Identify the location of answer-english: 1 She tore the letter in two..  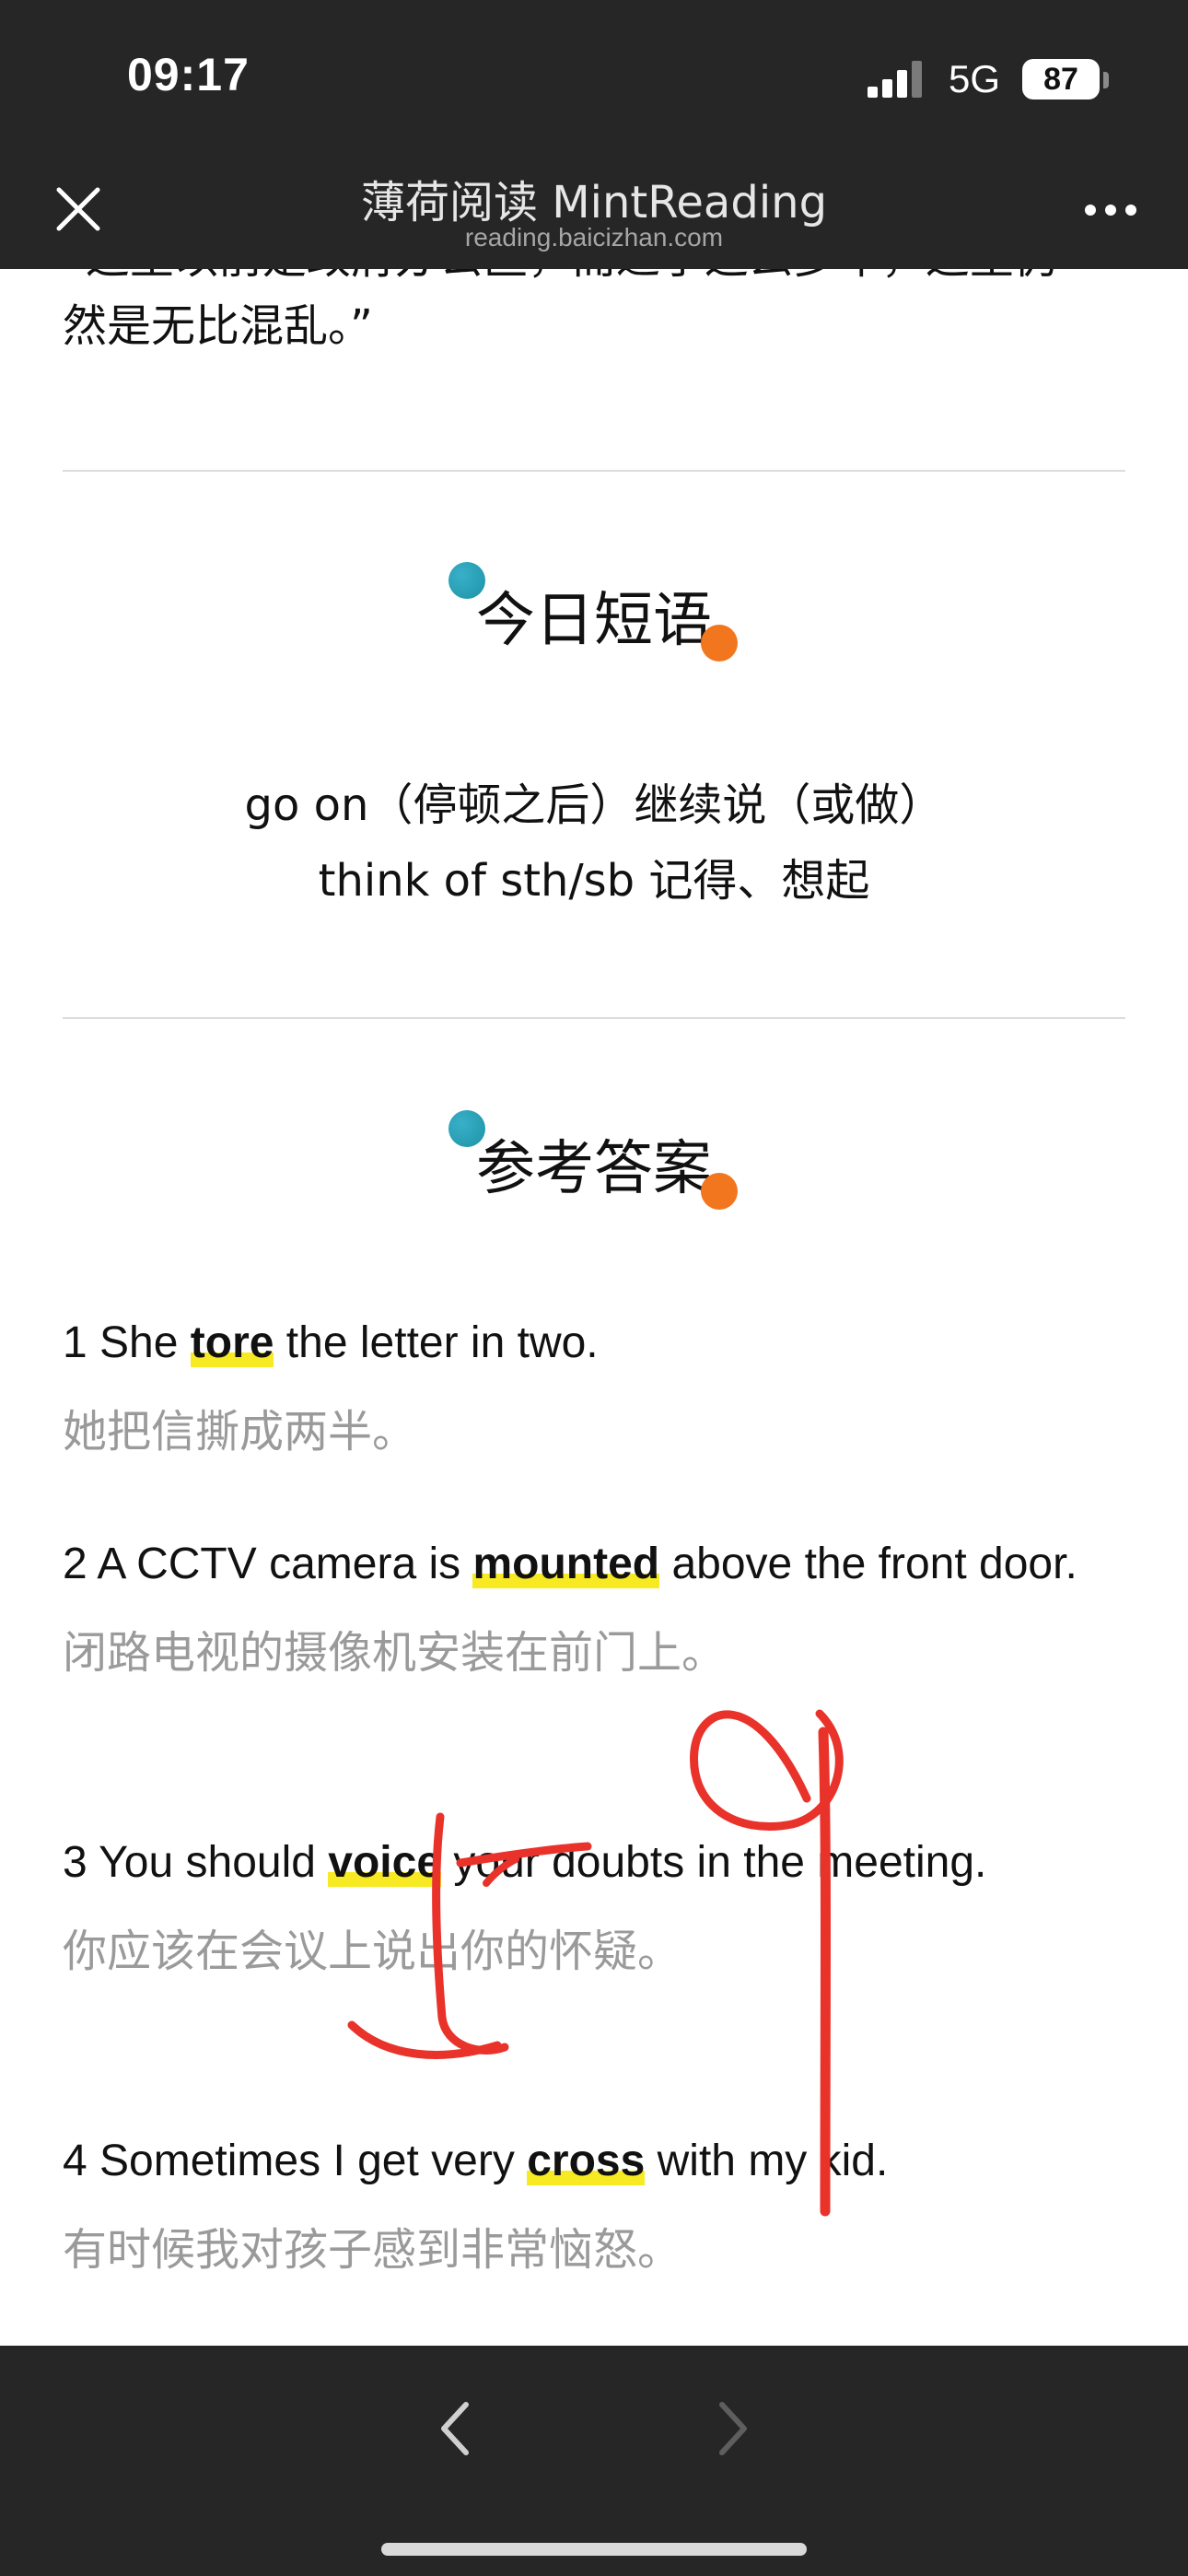
(597, 1343).